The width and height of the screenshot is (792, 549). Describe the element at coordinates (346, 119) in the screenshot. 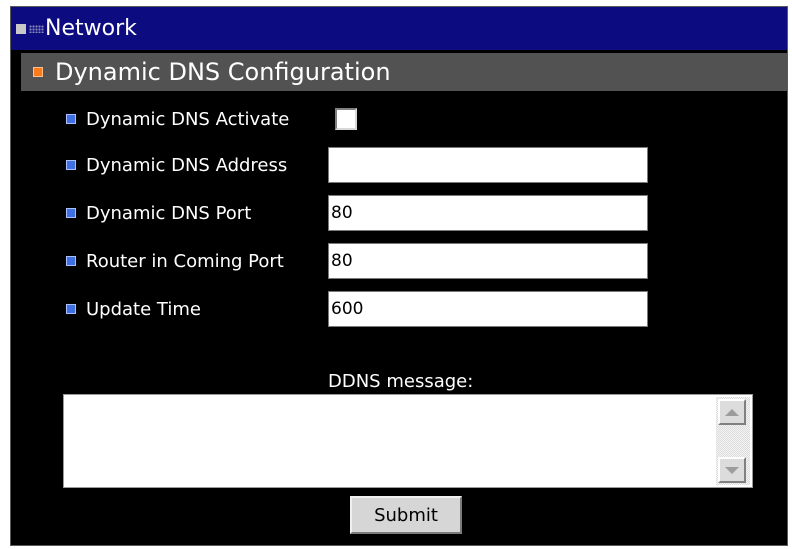

I see `activate-checkbox` at that location.